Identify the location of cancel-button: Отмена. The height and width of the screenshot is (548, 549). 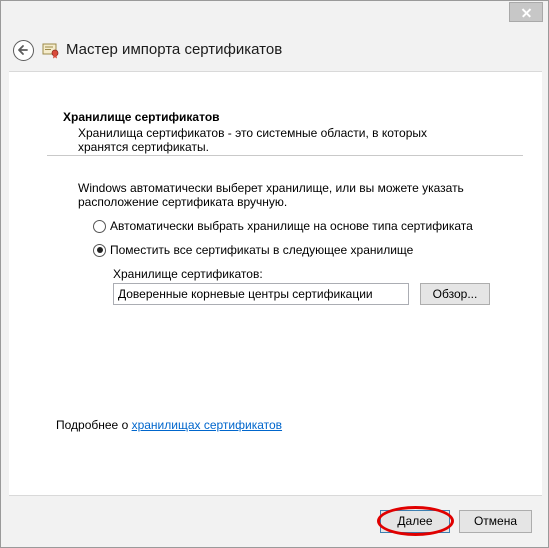
(495, 521).